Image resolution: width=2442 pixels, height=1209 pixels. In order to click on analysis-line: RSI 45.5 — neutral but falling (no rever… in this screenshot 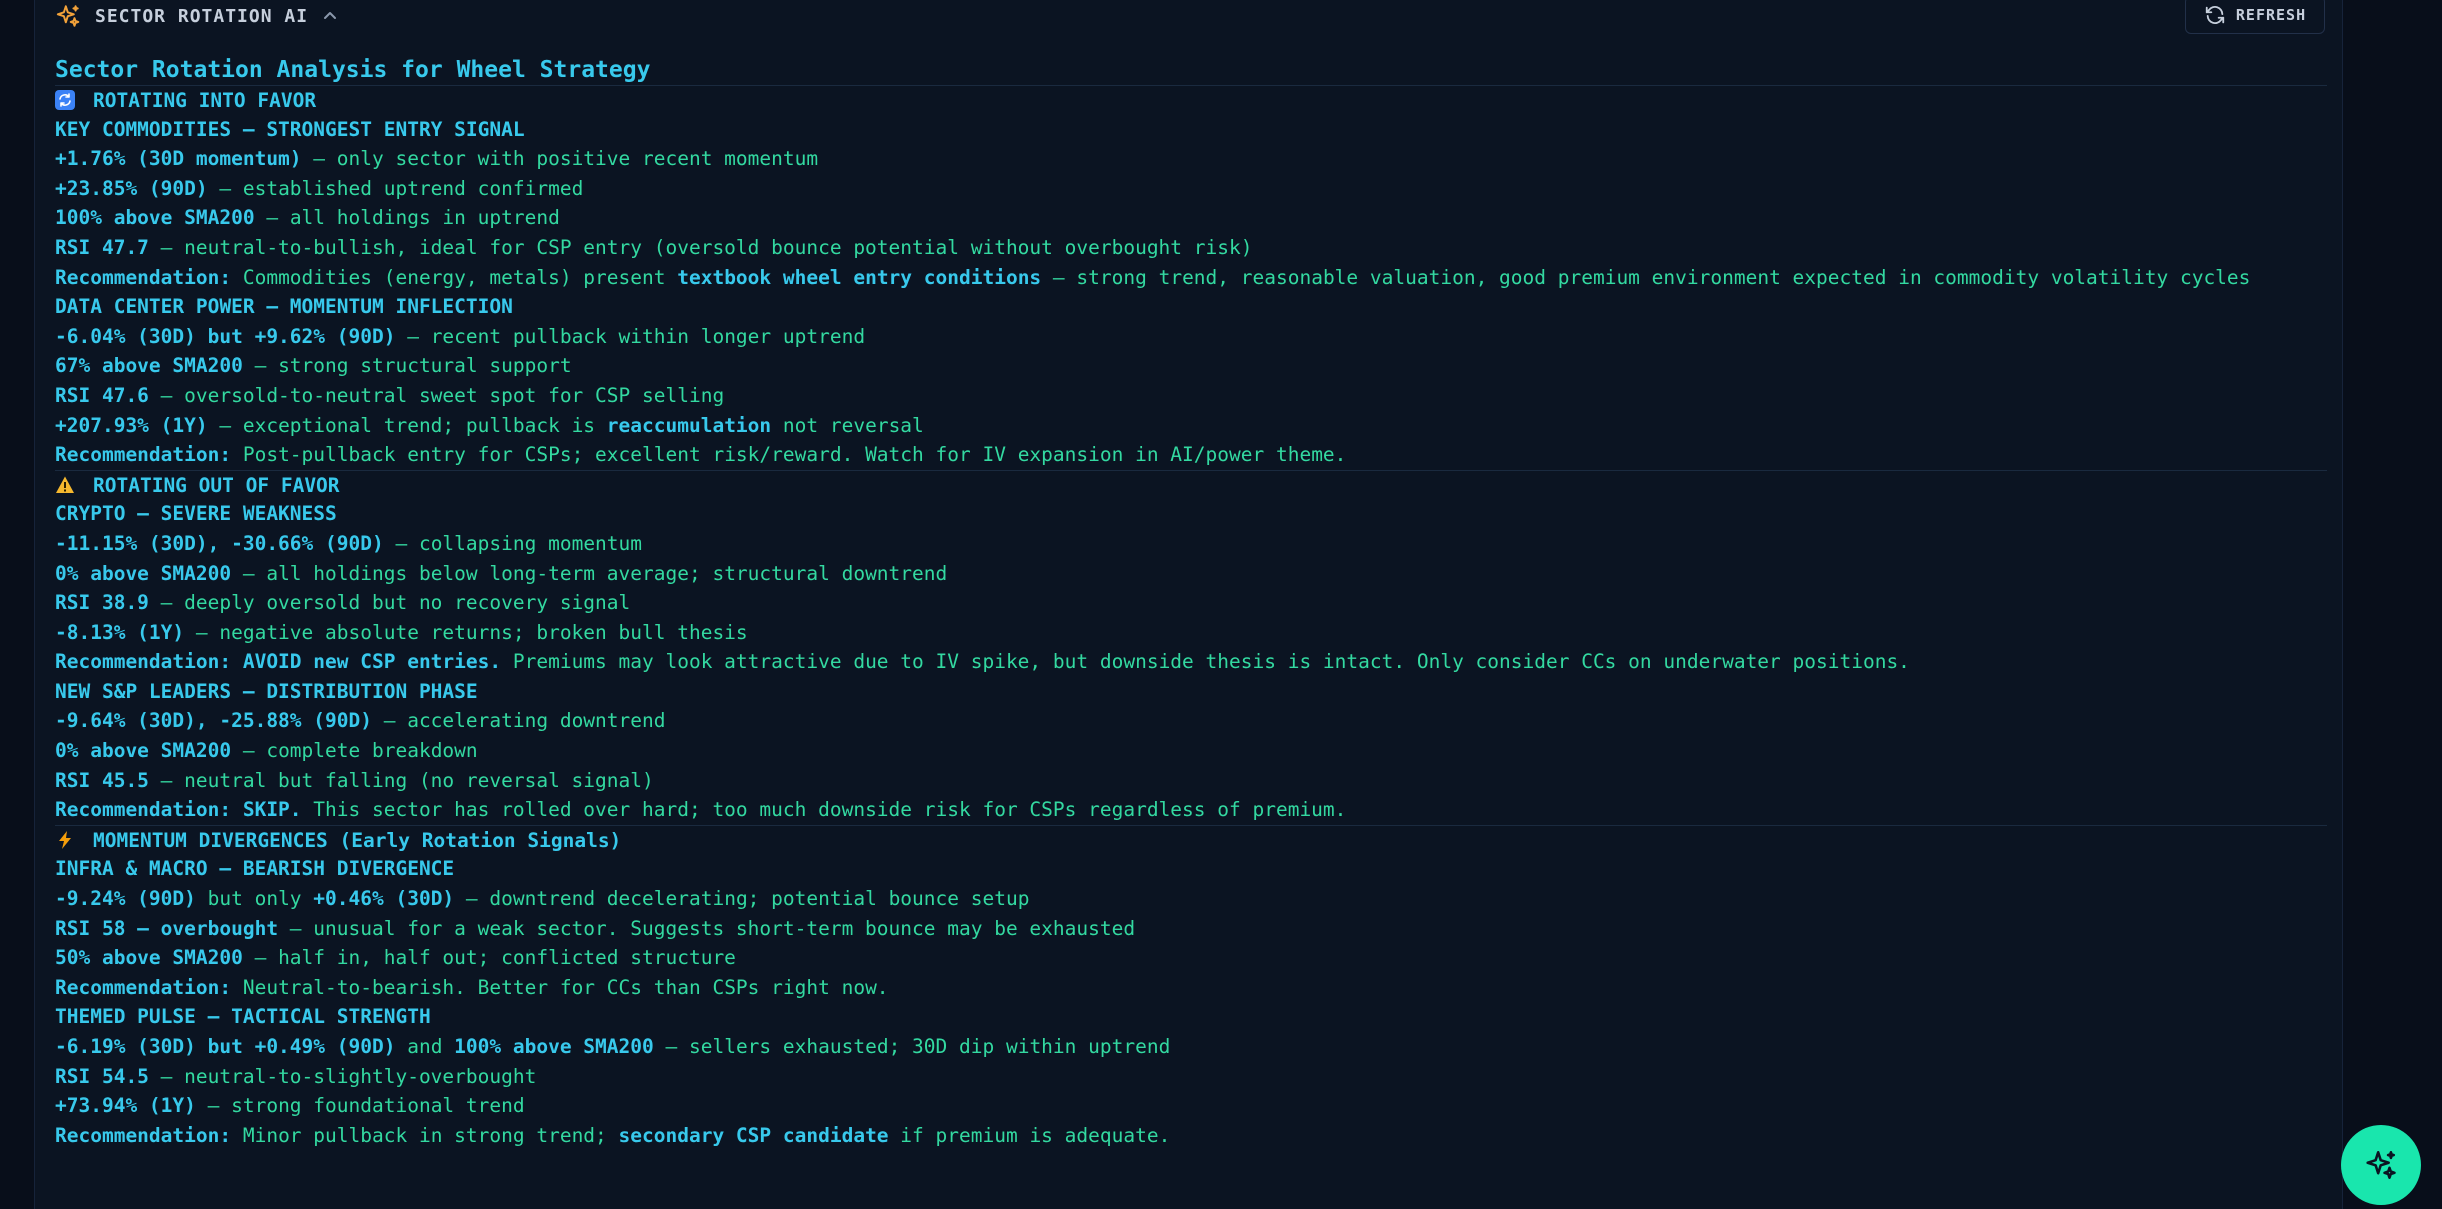, I will do `click(1191, 781)`.